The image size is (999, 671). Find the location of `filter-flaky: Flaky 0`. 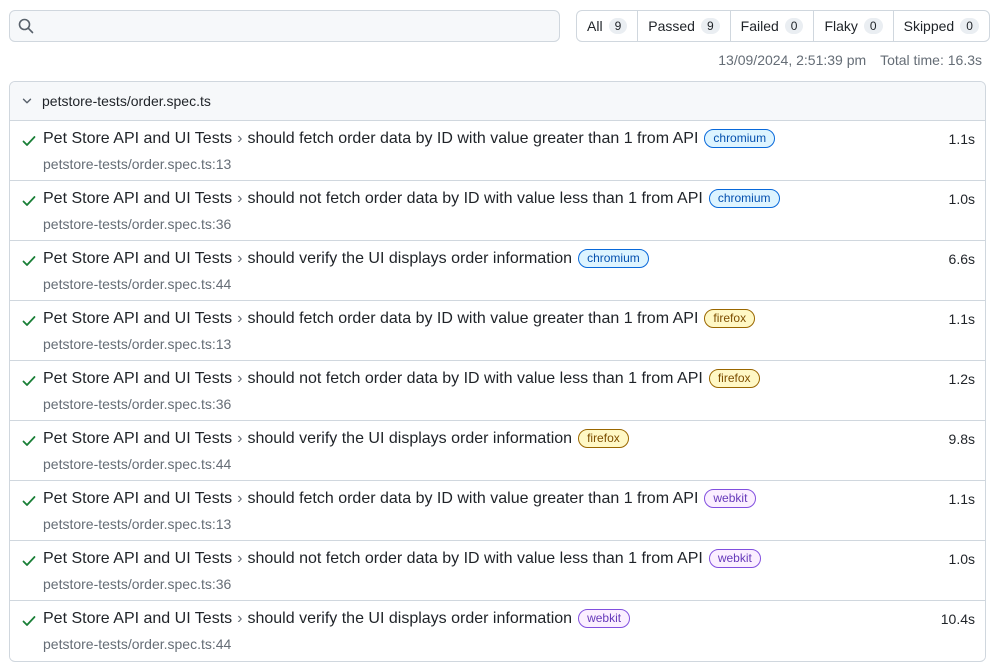

filter-flaky: Flaky 0 is located at coordinates (854, 26).